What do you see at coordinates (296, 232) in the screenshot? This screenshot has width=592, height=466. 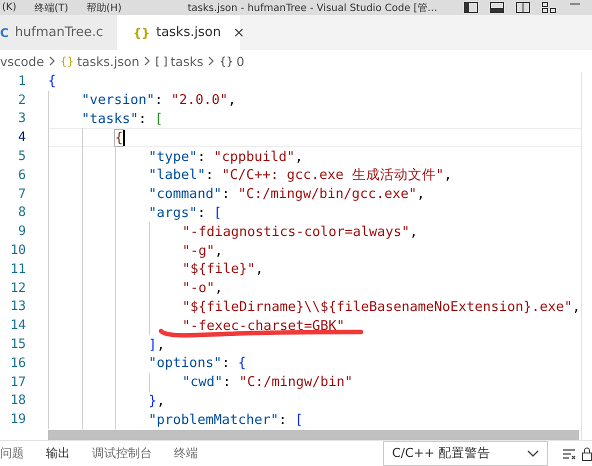 I see `json-string: "-fdiagnostics-color=always"` at bounding box center [296, 232].